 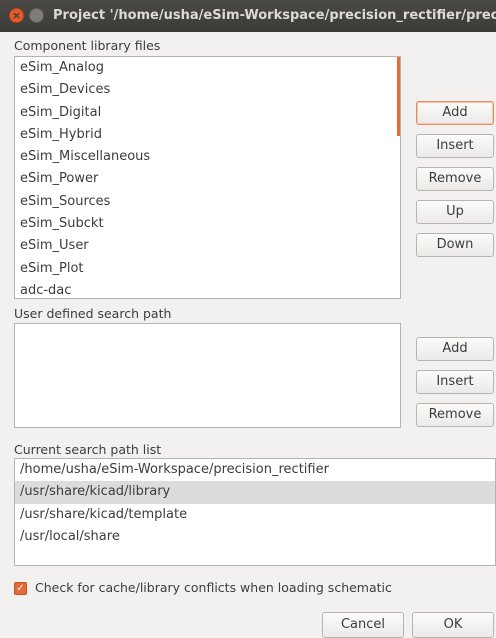 What do you see at coordinates (207, 289) in the screenshot?
I see `list-item: adc-dac` at bounding box center [207, 289].